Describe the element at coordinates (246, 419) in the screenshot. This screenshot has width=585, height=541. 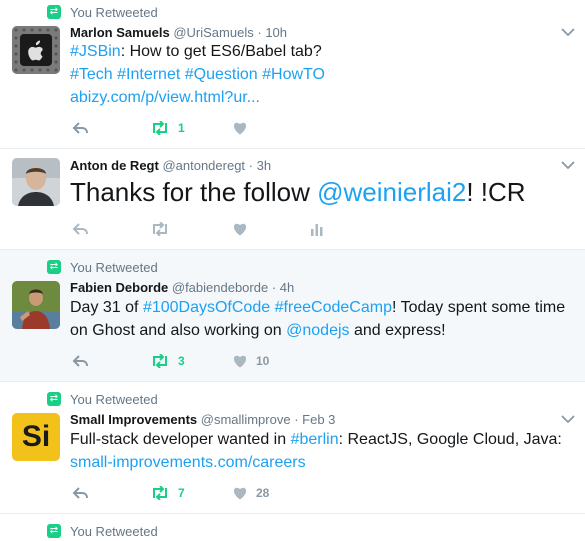
I see `author-handle: @smallimprove` at that location.